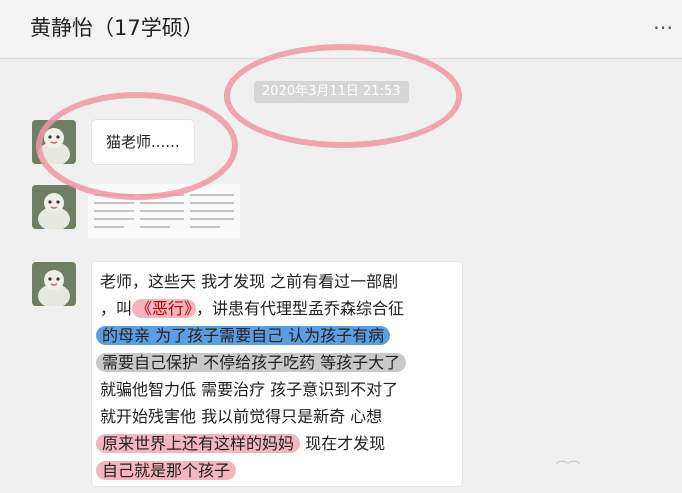  I want to click on watermark-icon: ⌒⌒, so click(567, 467).